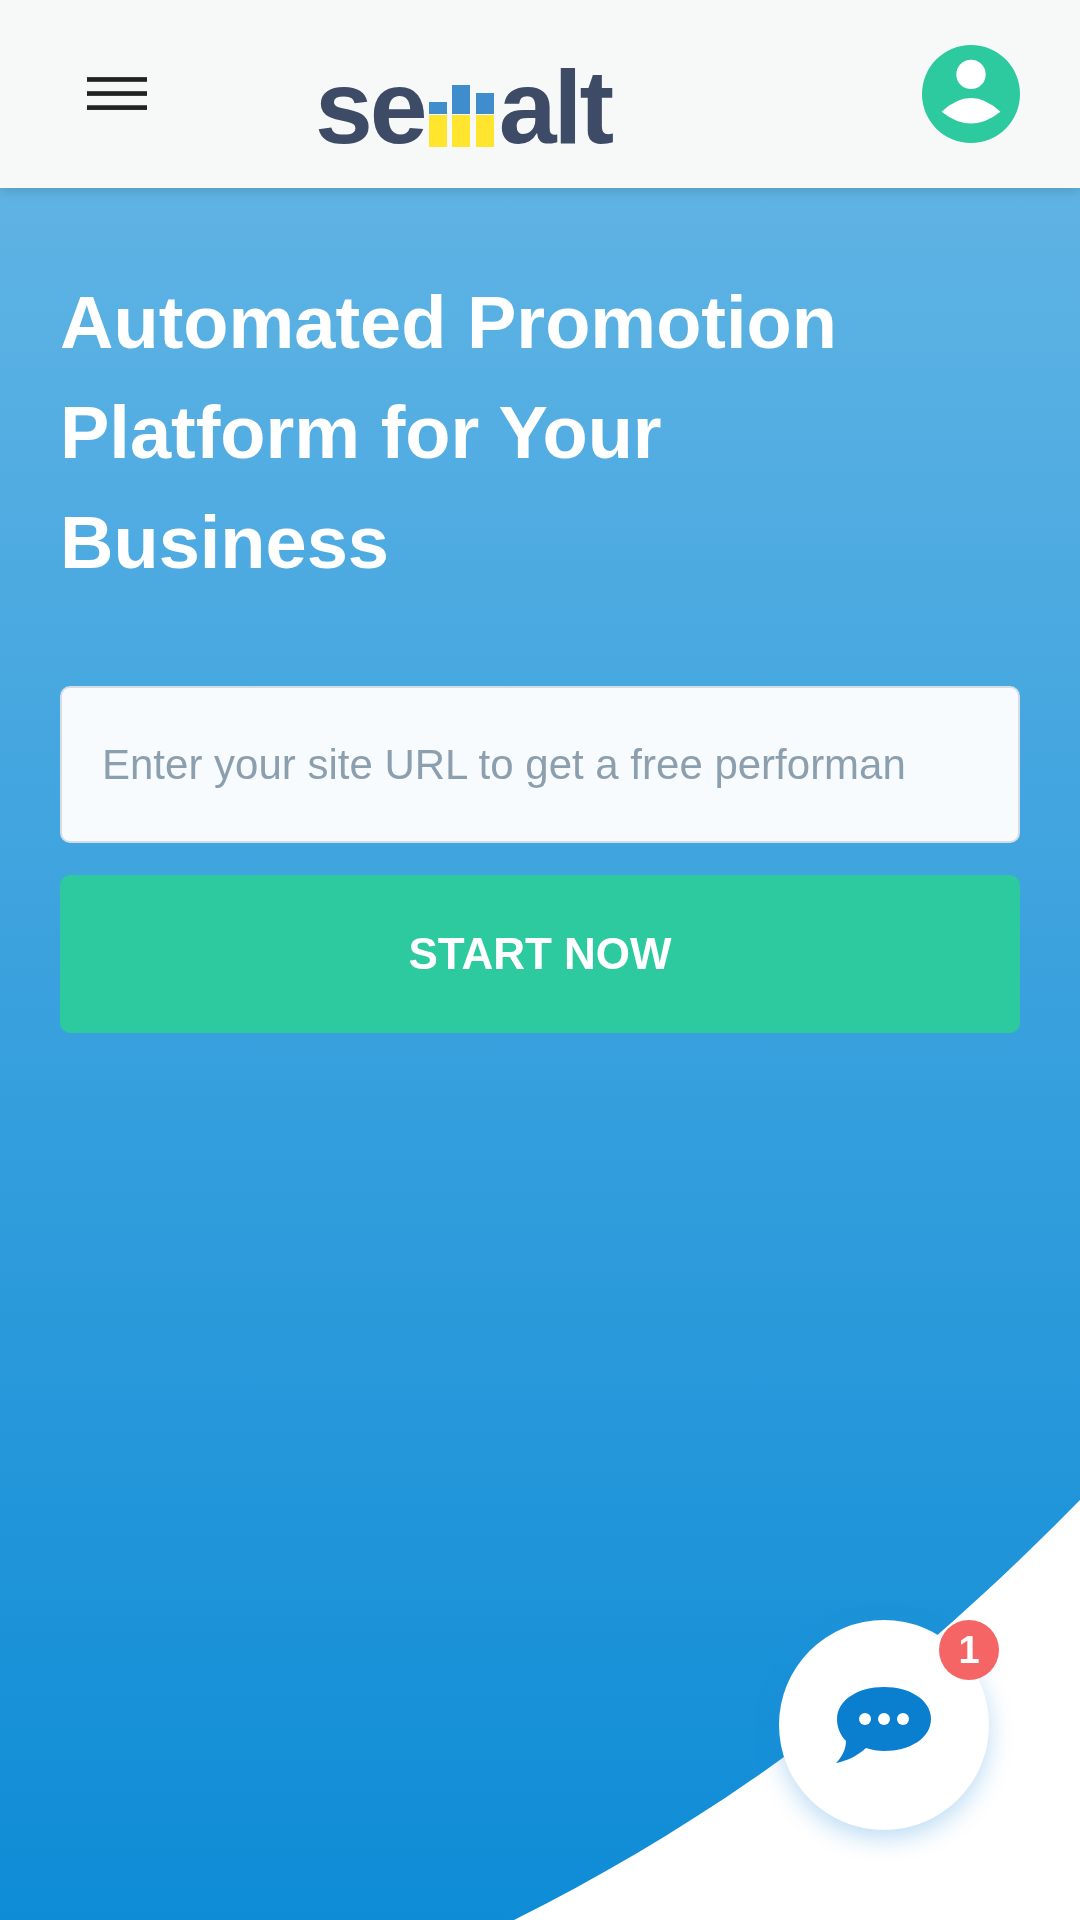 This screenshot has width=1080, height=1920. Describe the element at coordinates (884, 1725) in the screenshot. I see `chat-bubble-icon` at that location.